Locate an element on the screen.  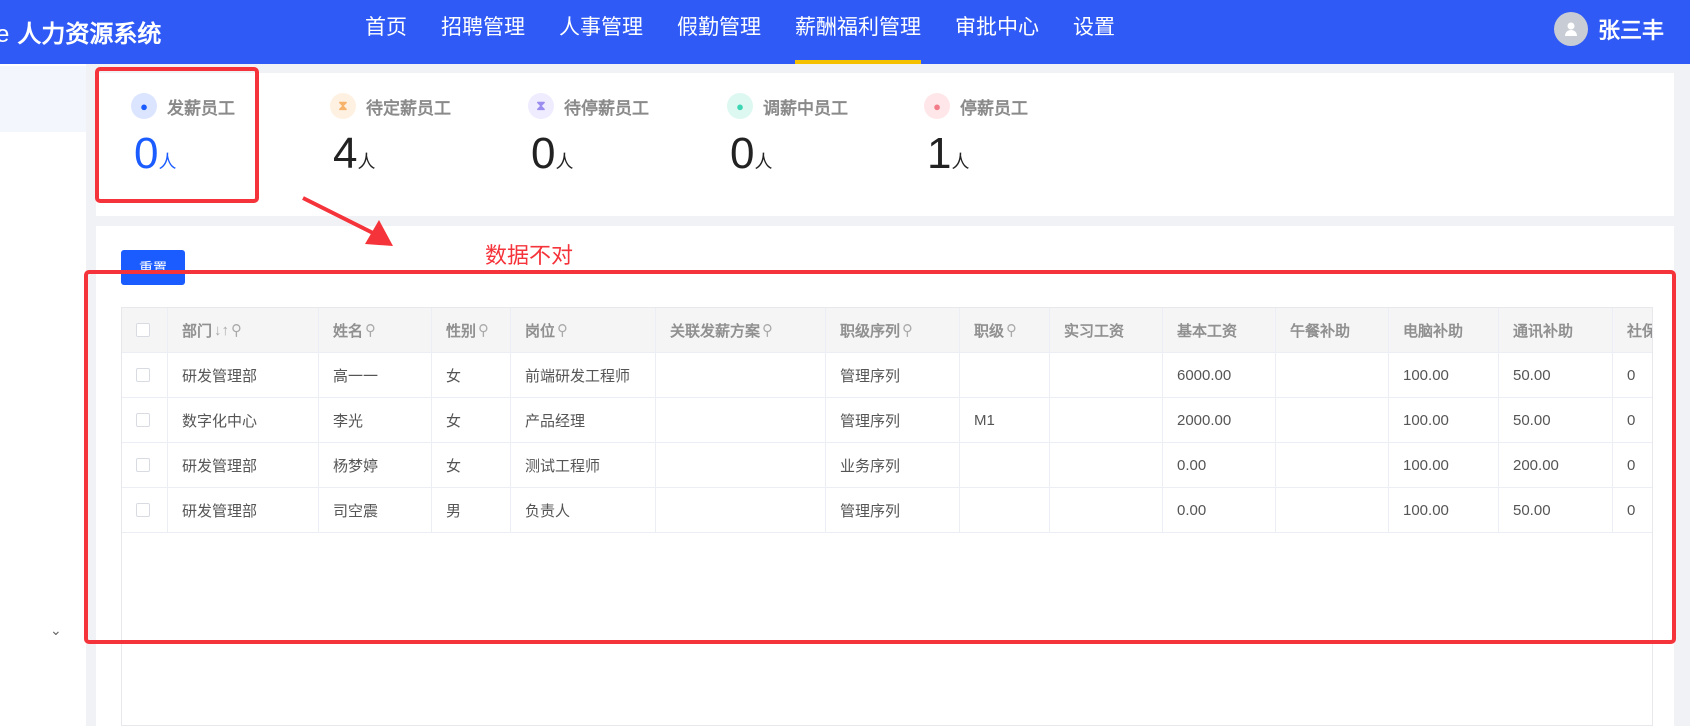
annotation-box-stat is located at coordinates (177, 135).